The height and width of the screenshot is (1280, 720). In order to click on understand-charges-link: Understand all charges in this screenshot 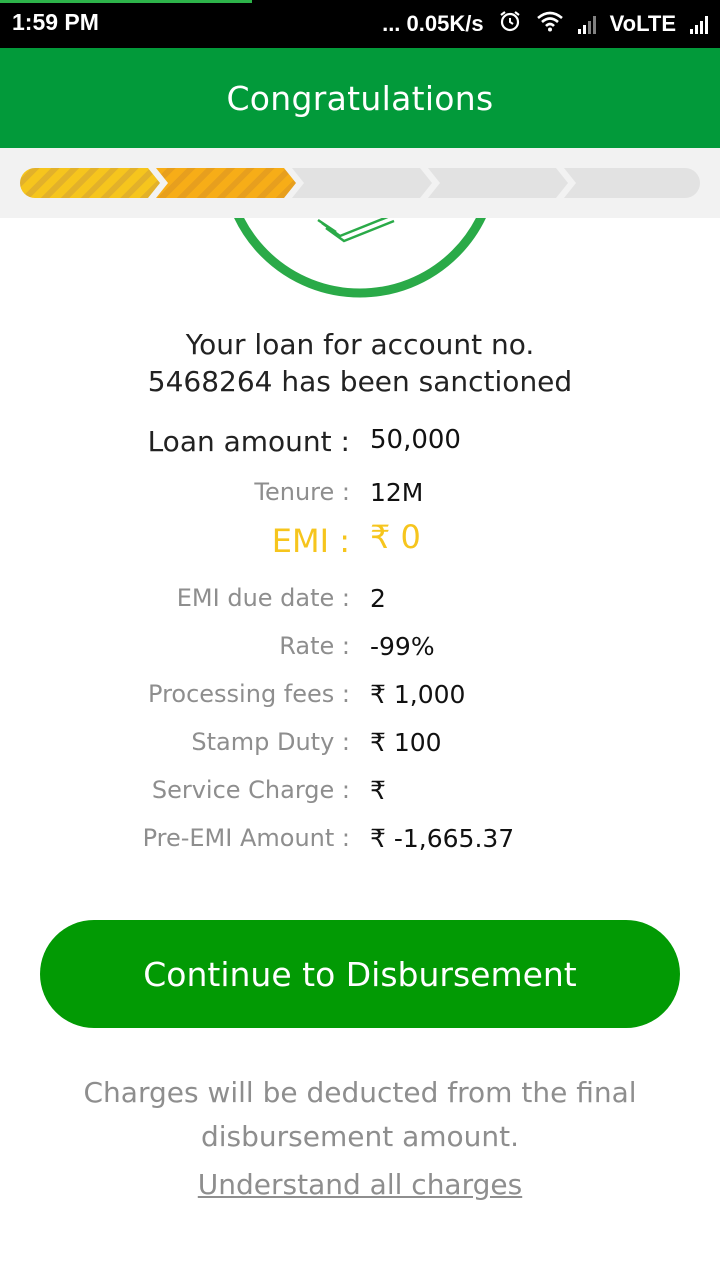, I will do `click(360, 1184)`.